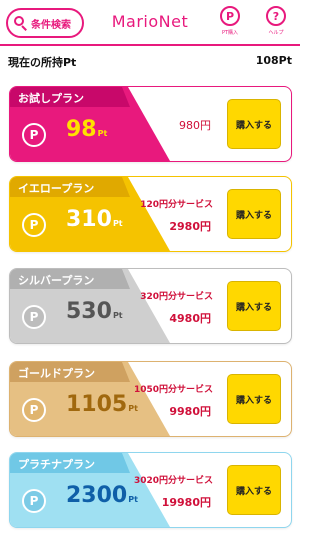 The height and width of the screenshot is (540, 320). What do you see at coordinates (150, 306) in the screenshot?
I see `plan-card-silver: シルバープラン P 530 Pt 320円分サービス 4980円 購入する` at bounding box center [150, 306].